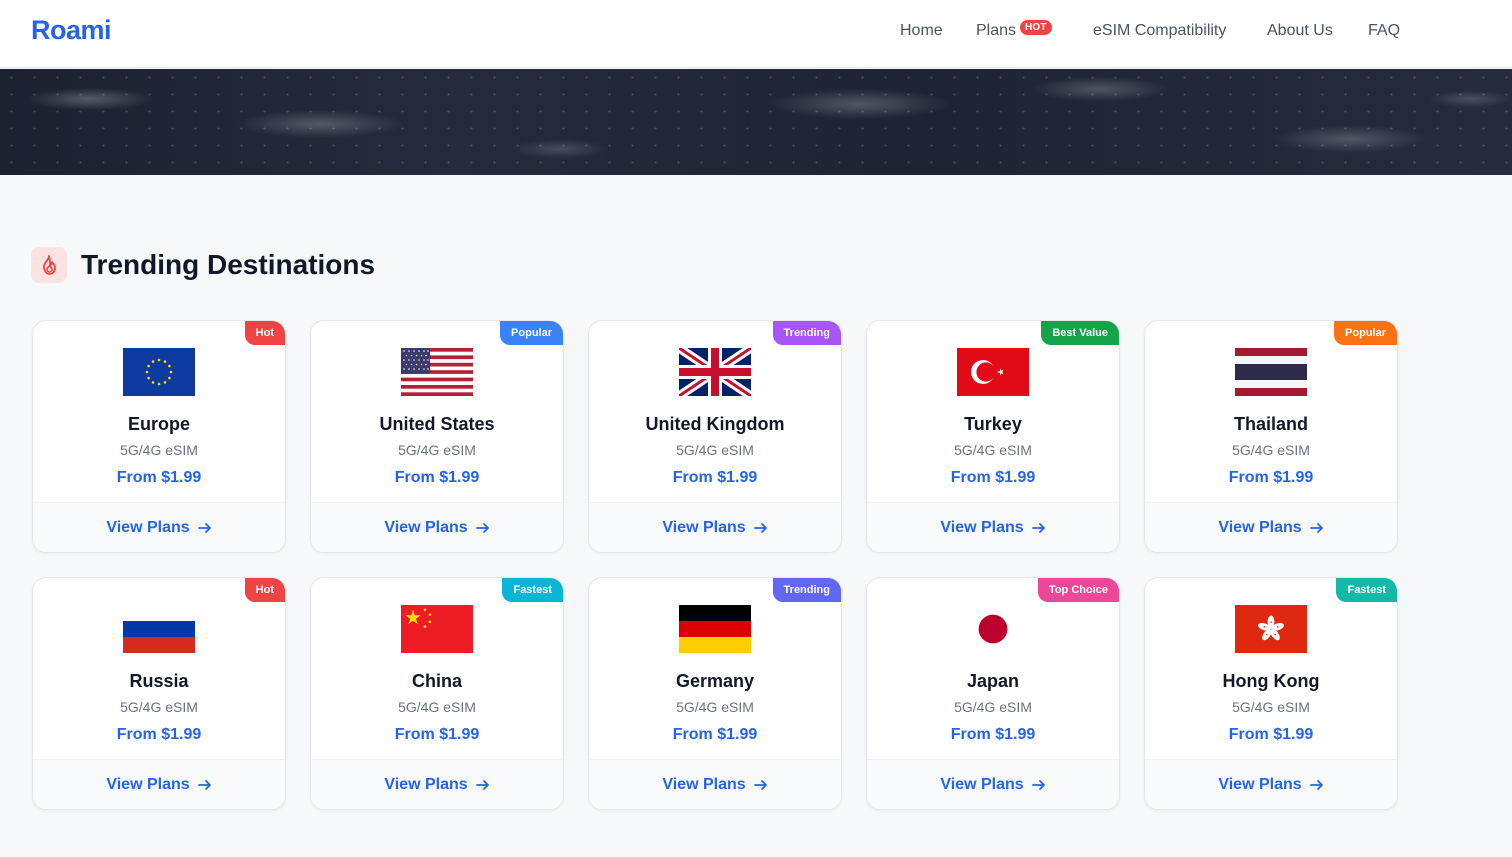  Describe the element at coordinates (1080, 333) in the screenshot. I see `card-badge: Best Value` at that location.